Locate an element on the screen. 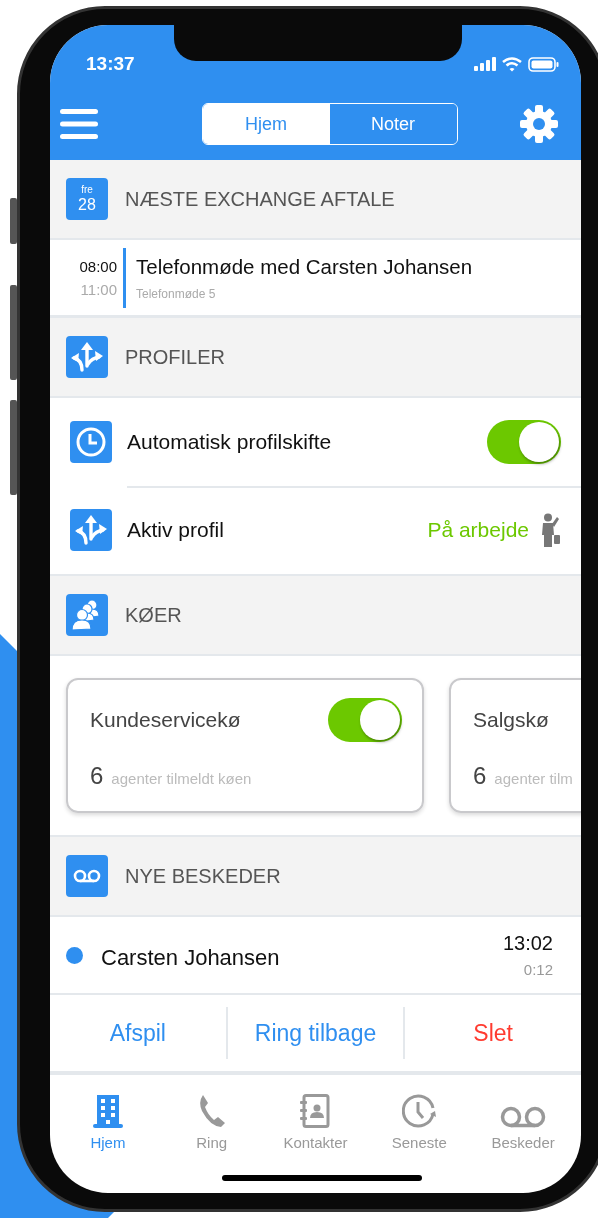 The image size is (598, 1218). tab-bar-item: Beskeder is located at coordinates (523, 1119).